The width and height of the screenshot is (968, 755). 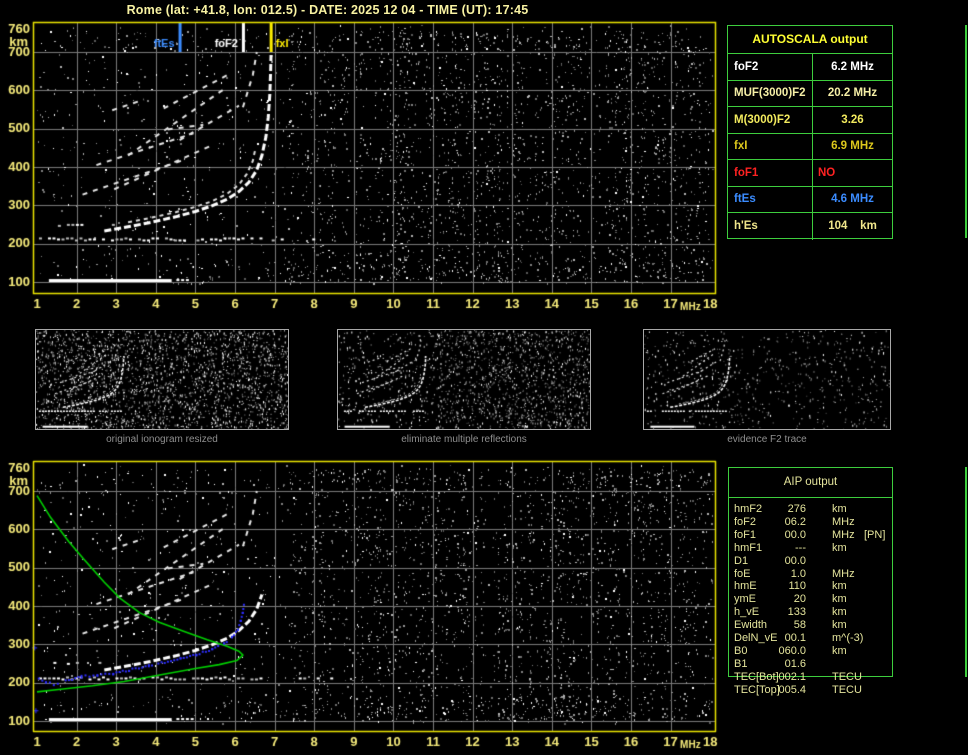 What do you see at coordinates (828, 625) in the screenshot?
I see `aip-row-ewidth: Ewidth 58 km` at bounding box center [828, 625].